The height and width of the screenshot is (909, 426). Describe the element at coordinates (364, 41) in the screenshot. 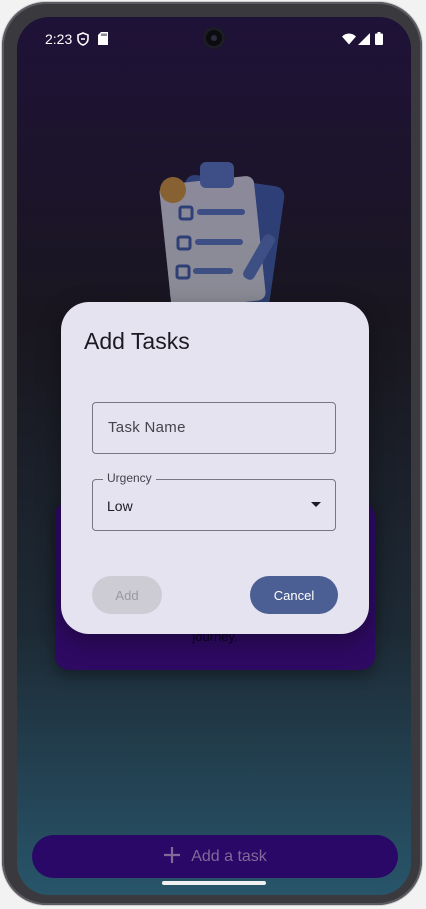

I see `signal-icon` at that location.